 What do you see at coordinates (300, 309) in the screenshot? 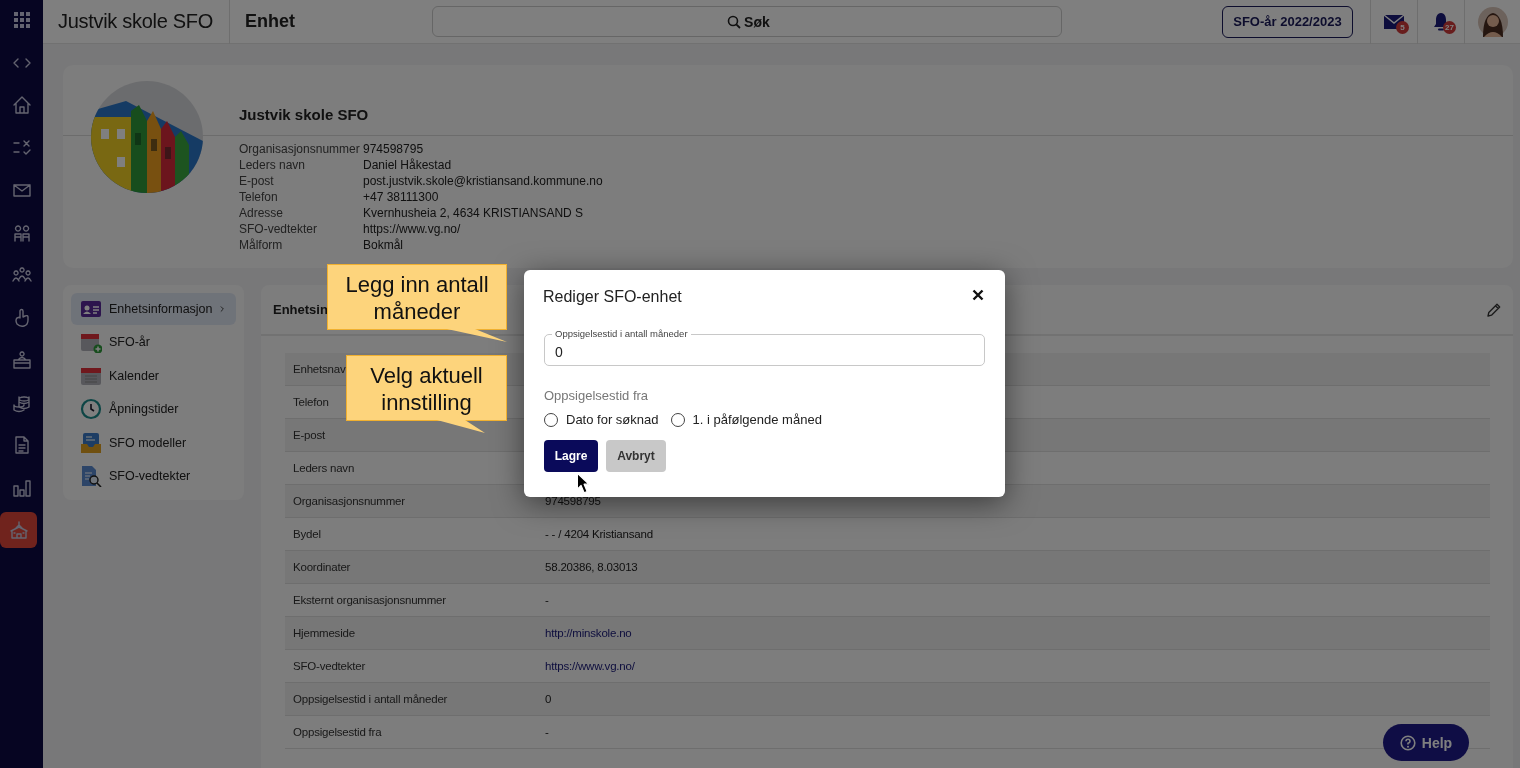
I see `panel-title: Enhetsin` at bounding box center [300, 309].